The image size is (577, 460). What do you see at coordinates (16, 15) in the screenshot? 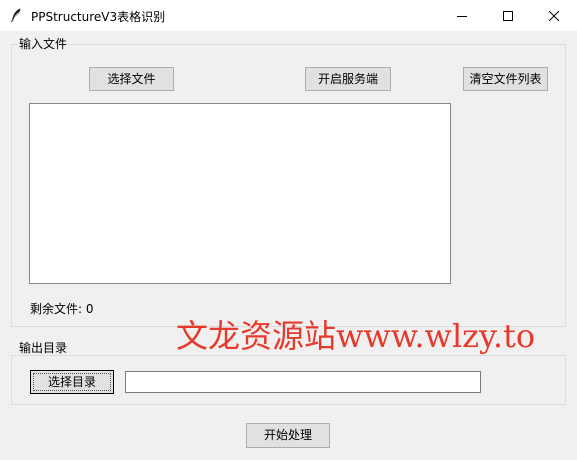
I see `feather-icon` at bounding box center [16, 15].